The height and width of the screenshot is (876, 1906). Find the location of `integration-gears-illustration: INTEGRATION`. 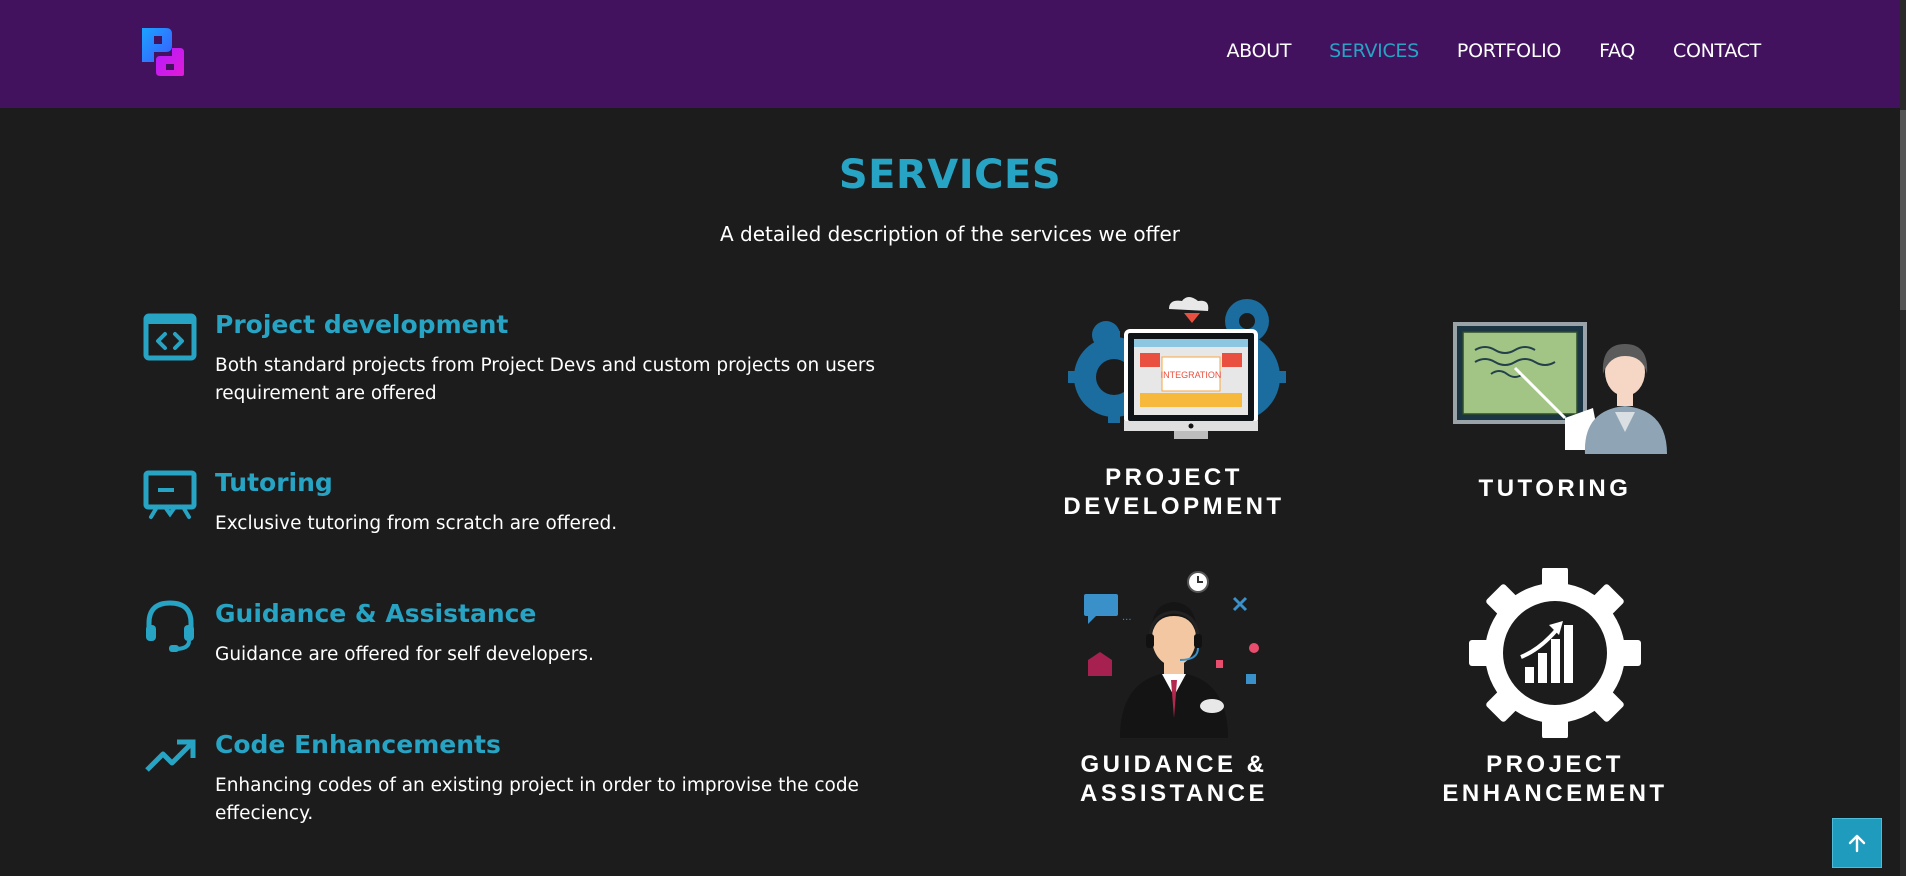

integration-gears-illustration: INTEGRATION is located at coordinates (1177, 368).